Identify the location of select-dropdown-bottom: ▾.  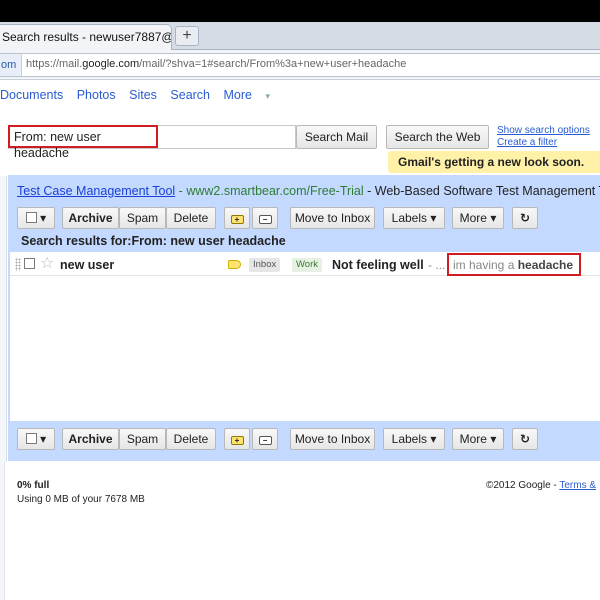
(36, 439).